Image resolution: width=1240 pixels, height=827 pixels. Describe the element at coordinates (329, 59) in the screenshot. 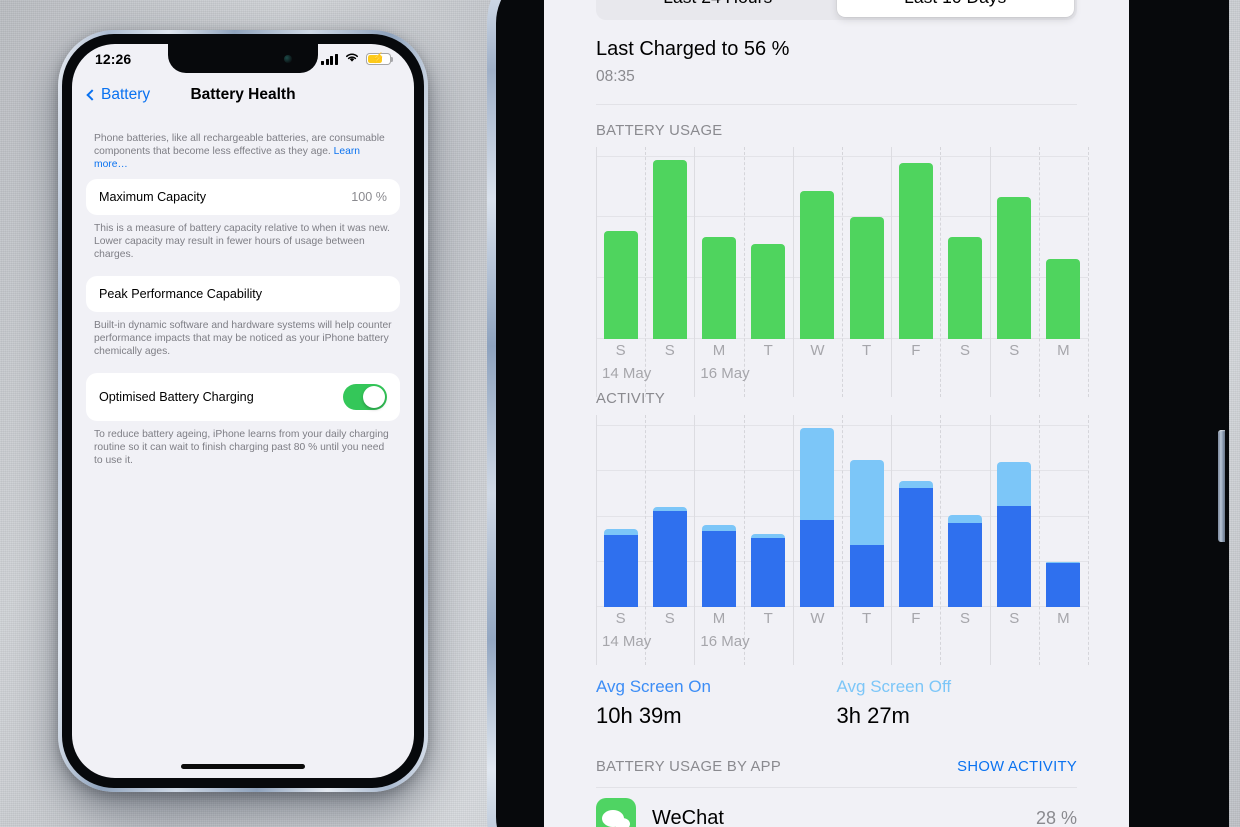

I see `cellular-bars-icon` at that location.